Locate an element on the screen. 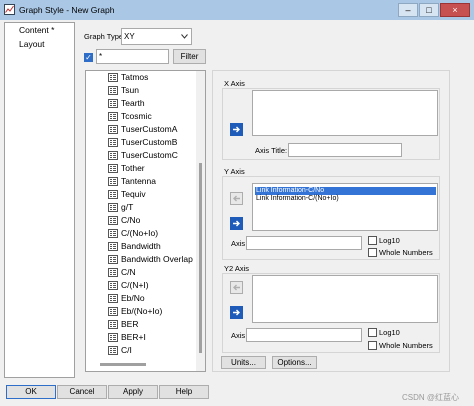 The image size is (474, 406). tree-item-label: TuserCustomB is located at coordinates (149, 142).